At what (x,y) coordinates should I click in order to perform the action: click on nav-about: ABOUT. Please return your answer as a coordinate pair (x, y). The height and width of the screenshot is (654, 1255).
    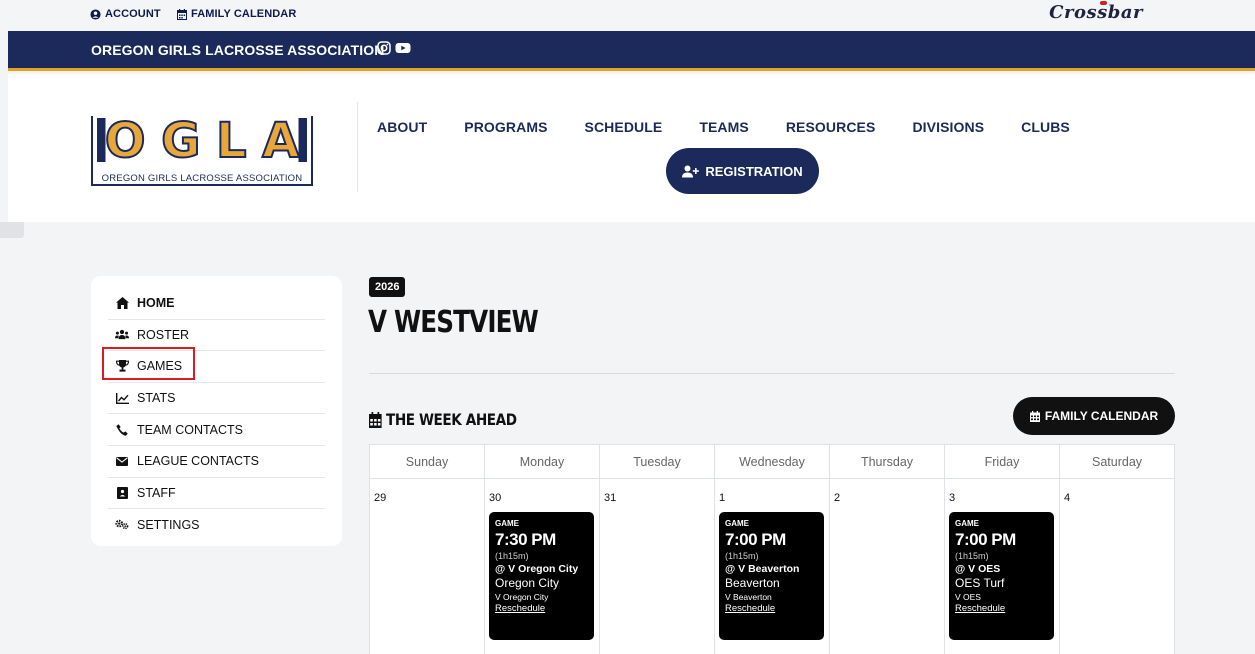
    Looking at the image, I should click on (402, 127).